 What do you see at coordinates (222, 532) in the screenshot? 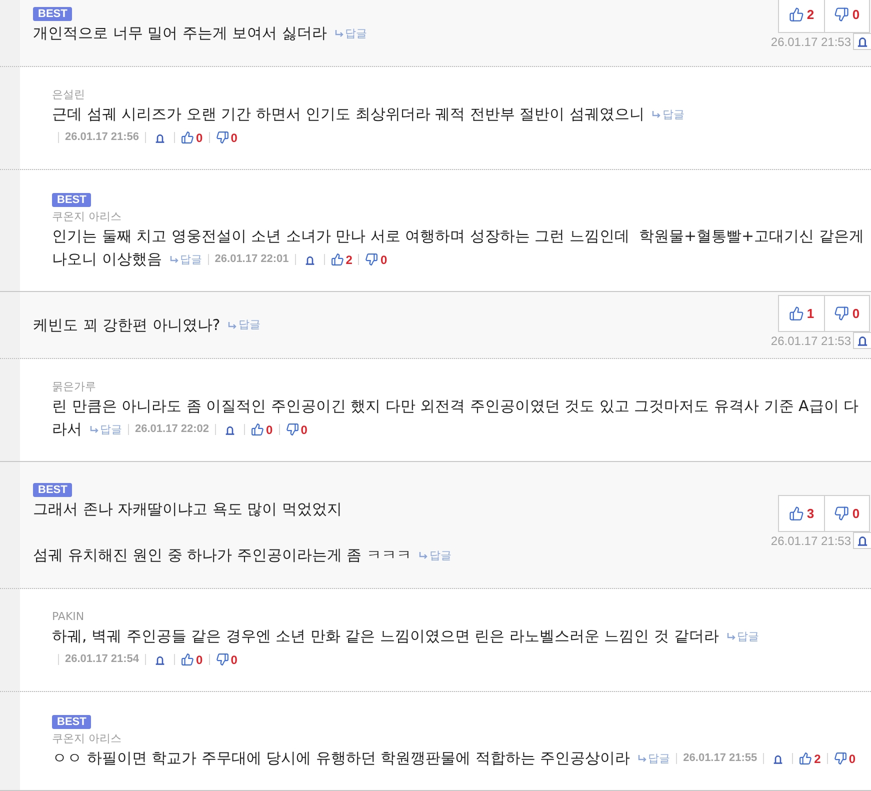
I see `comment-text: 그래서 존나 자캐딸이냐고 욕도 많이 먹었었지 섬궤 유치해진 원인 중 하나가 주인공이라는게 좀 ㅋㅋㅋ` at bounding box center [222, 532].